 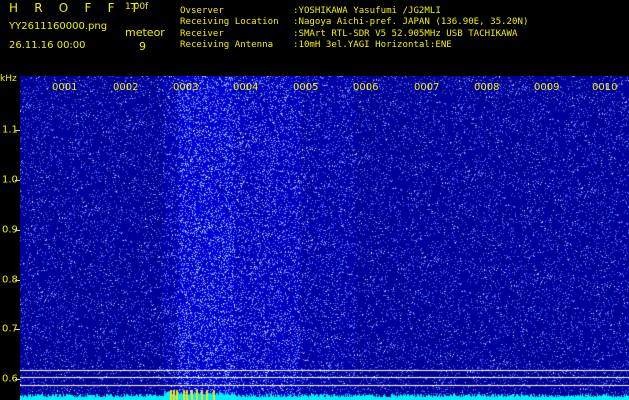 What do you see at coordinates (246, 87) in the screenshot?
I see `x-tick-label: 0004` at bounding box center [246, 87].